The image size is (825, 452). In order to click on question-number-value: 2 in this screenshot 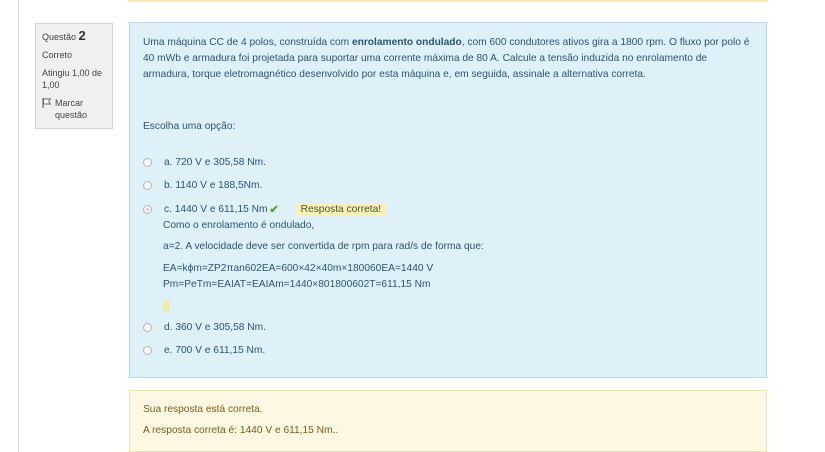, I will do `click(82, 35)`.